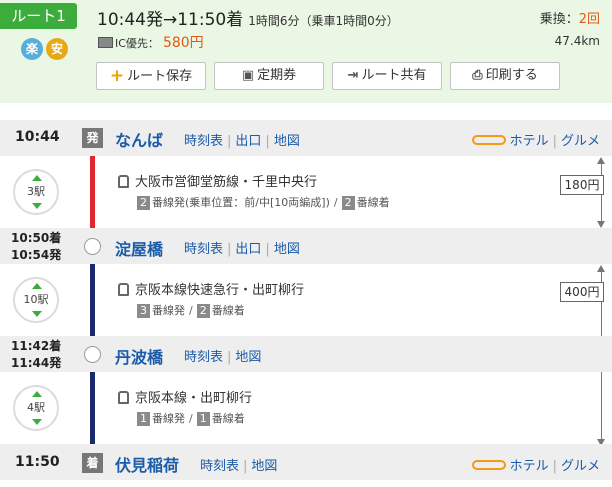 The width and height of the screenshot is (612, 487). I want to click on transfer-count: 乗換：2回, so click(570, 17).